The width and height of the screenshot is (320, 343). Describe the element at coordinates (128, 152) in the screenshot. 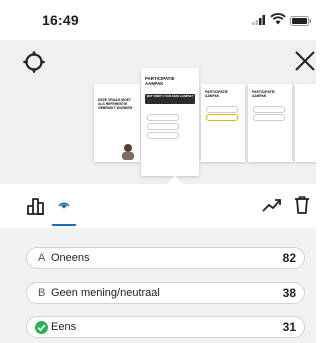

I see `presenter-photo` at that location.